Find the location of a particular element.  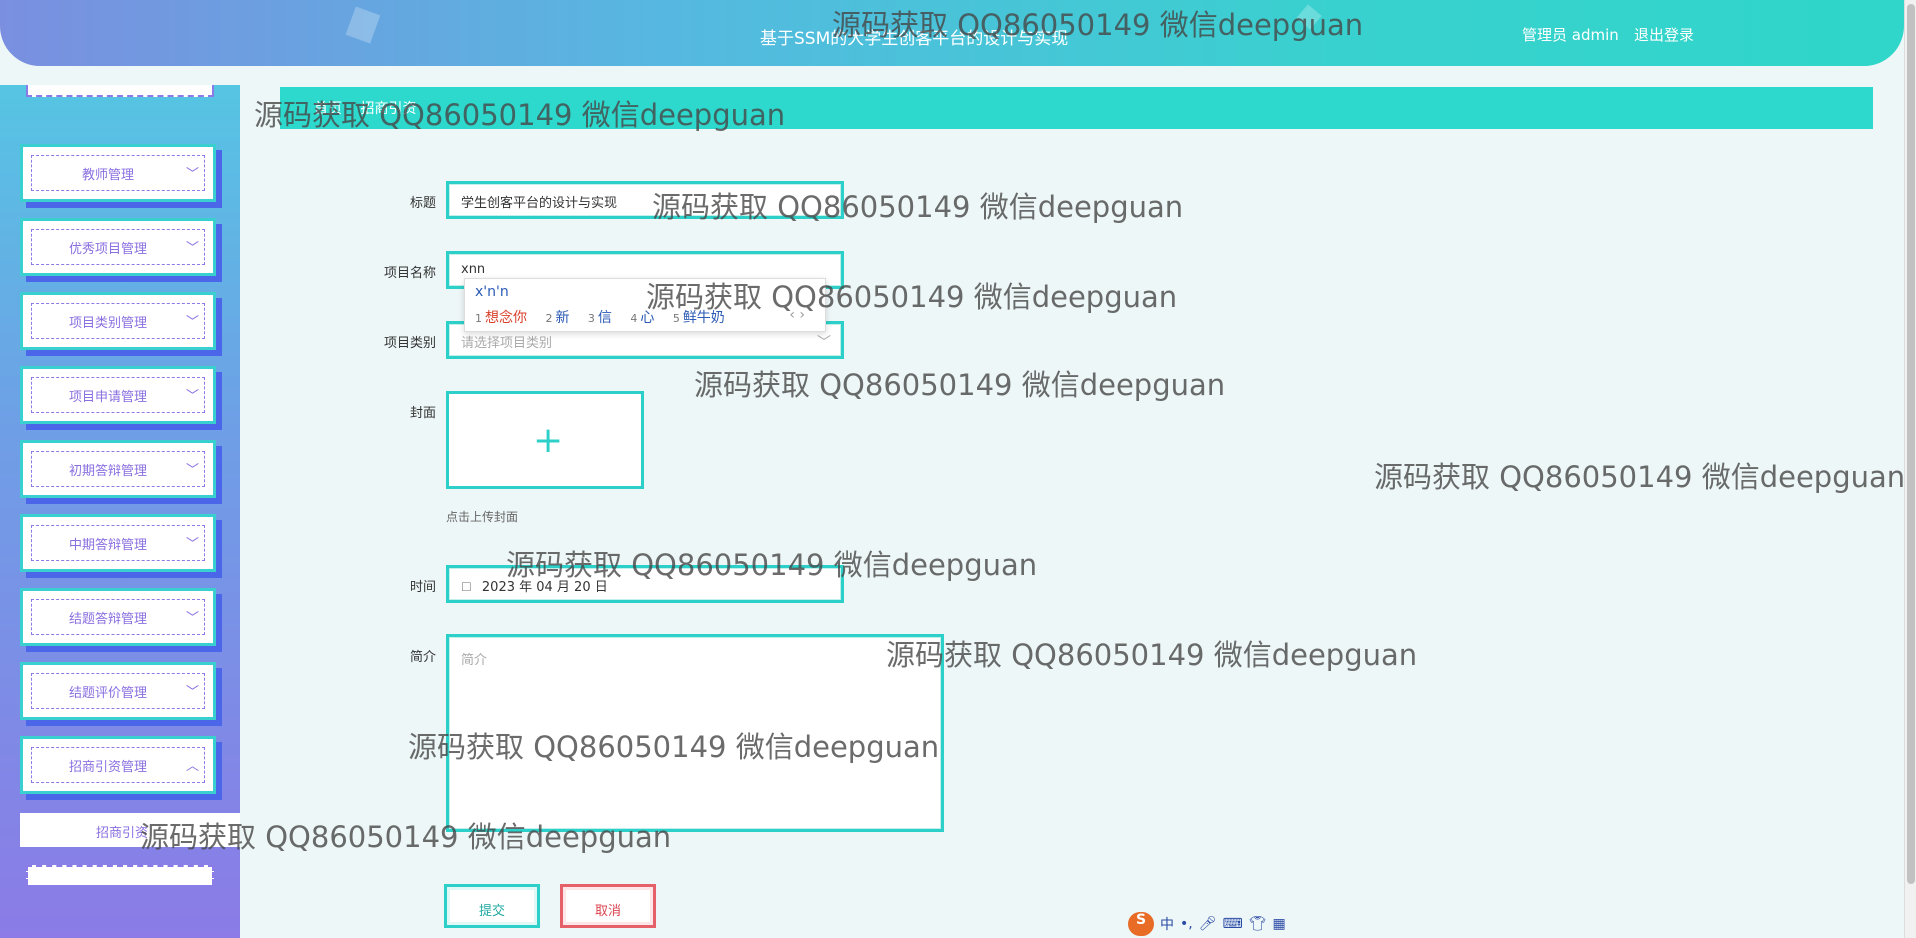

scrollbar-thumb is located at coordinates (1911, 444).